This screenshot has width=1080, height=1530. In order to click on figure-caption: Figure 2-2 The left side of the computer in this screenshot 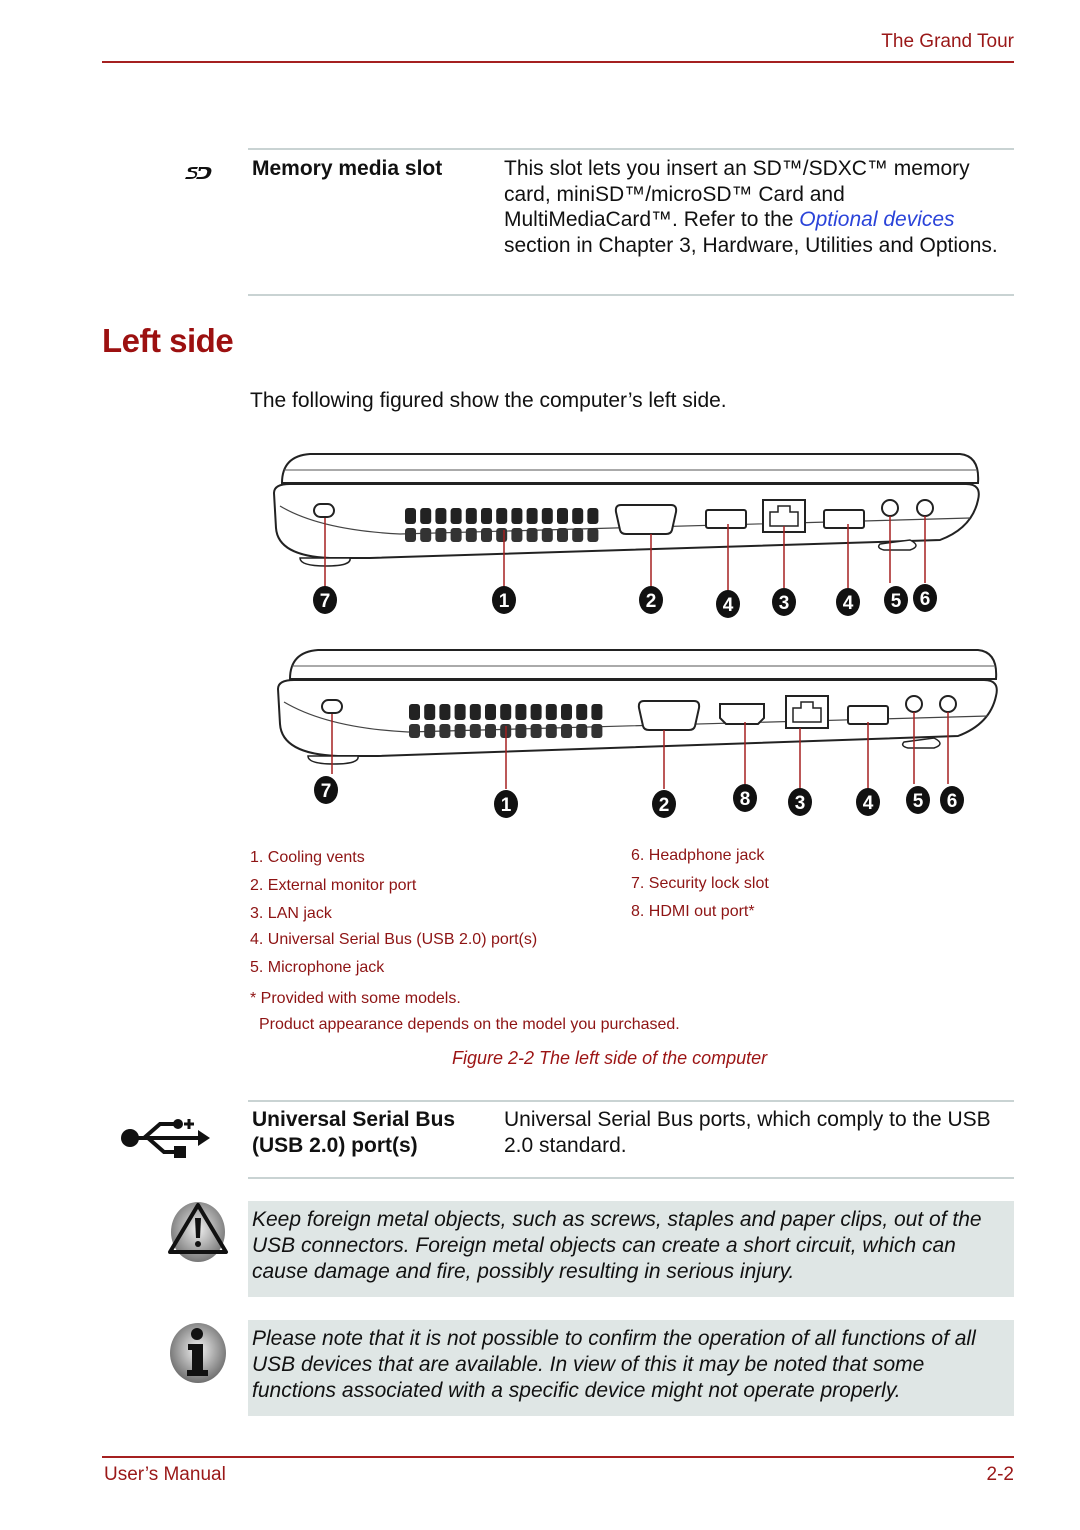, I will do `click(610, 1058)`.